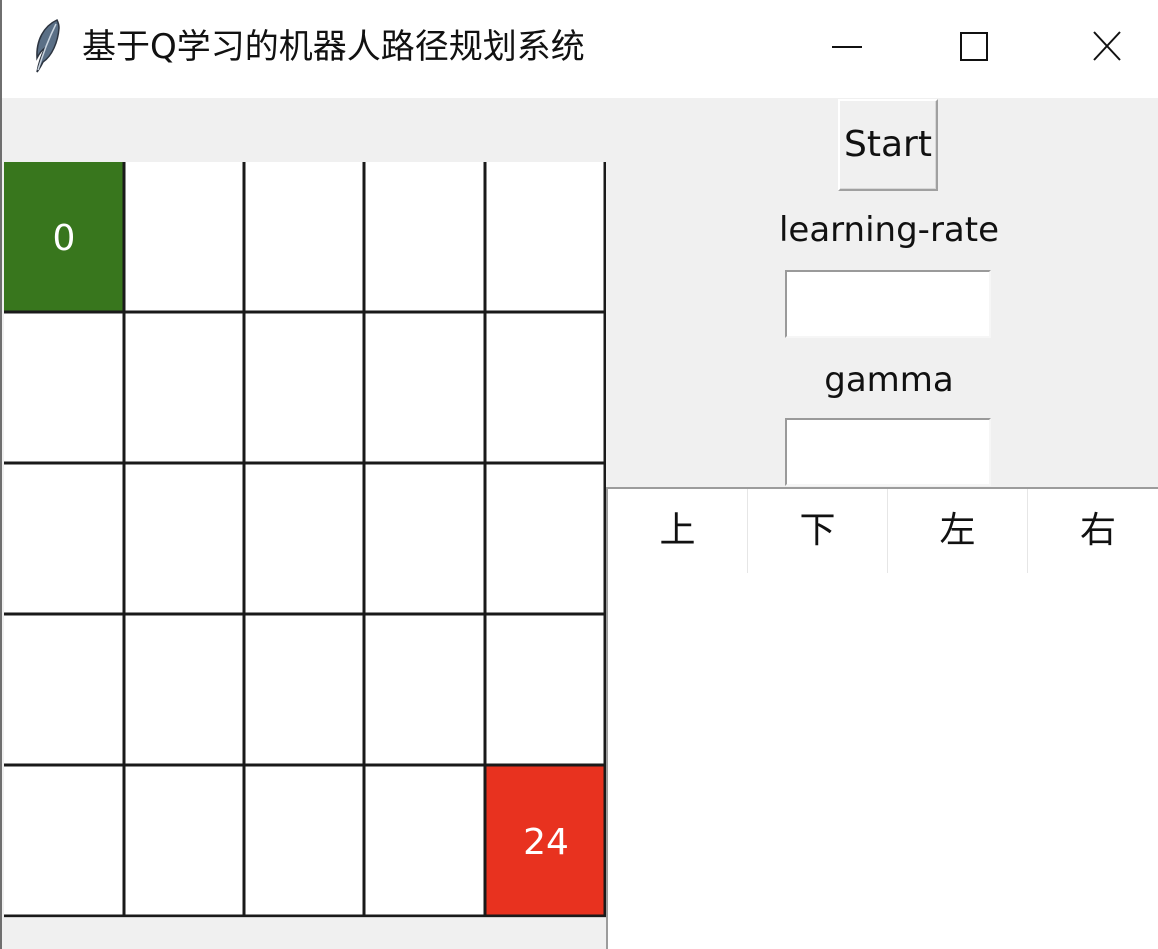 The image size is (1158, 949). Describe the element at coordinates (305, 933) in the screenshot. I see `grid-bottom-strip` at that location.